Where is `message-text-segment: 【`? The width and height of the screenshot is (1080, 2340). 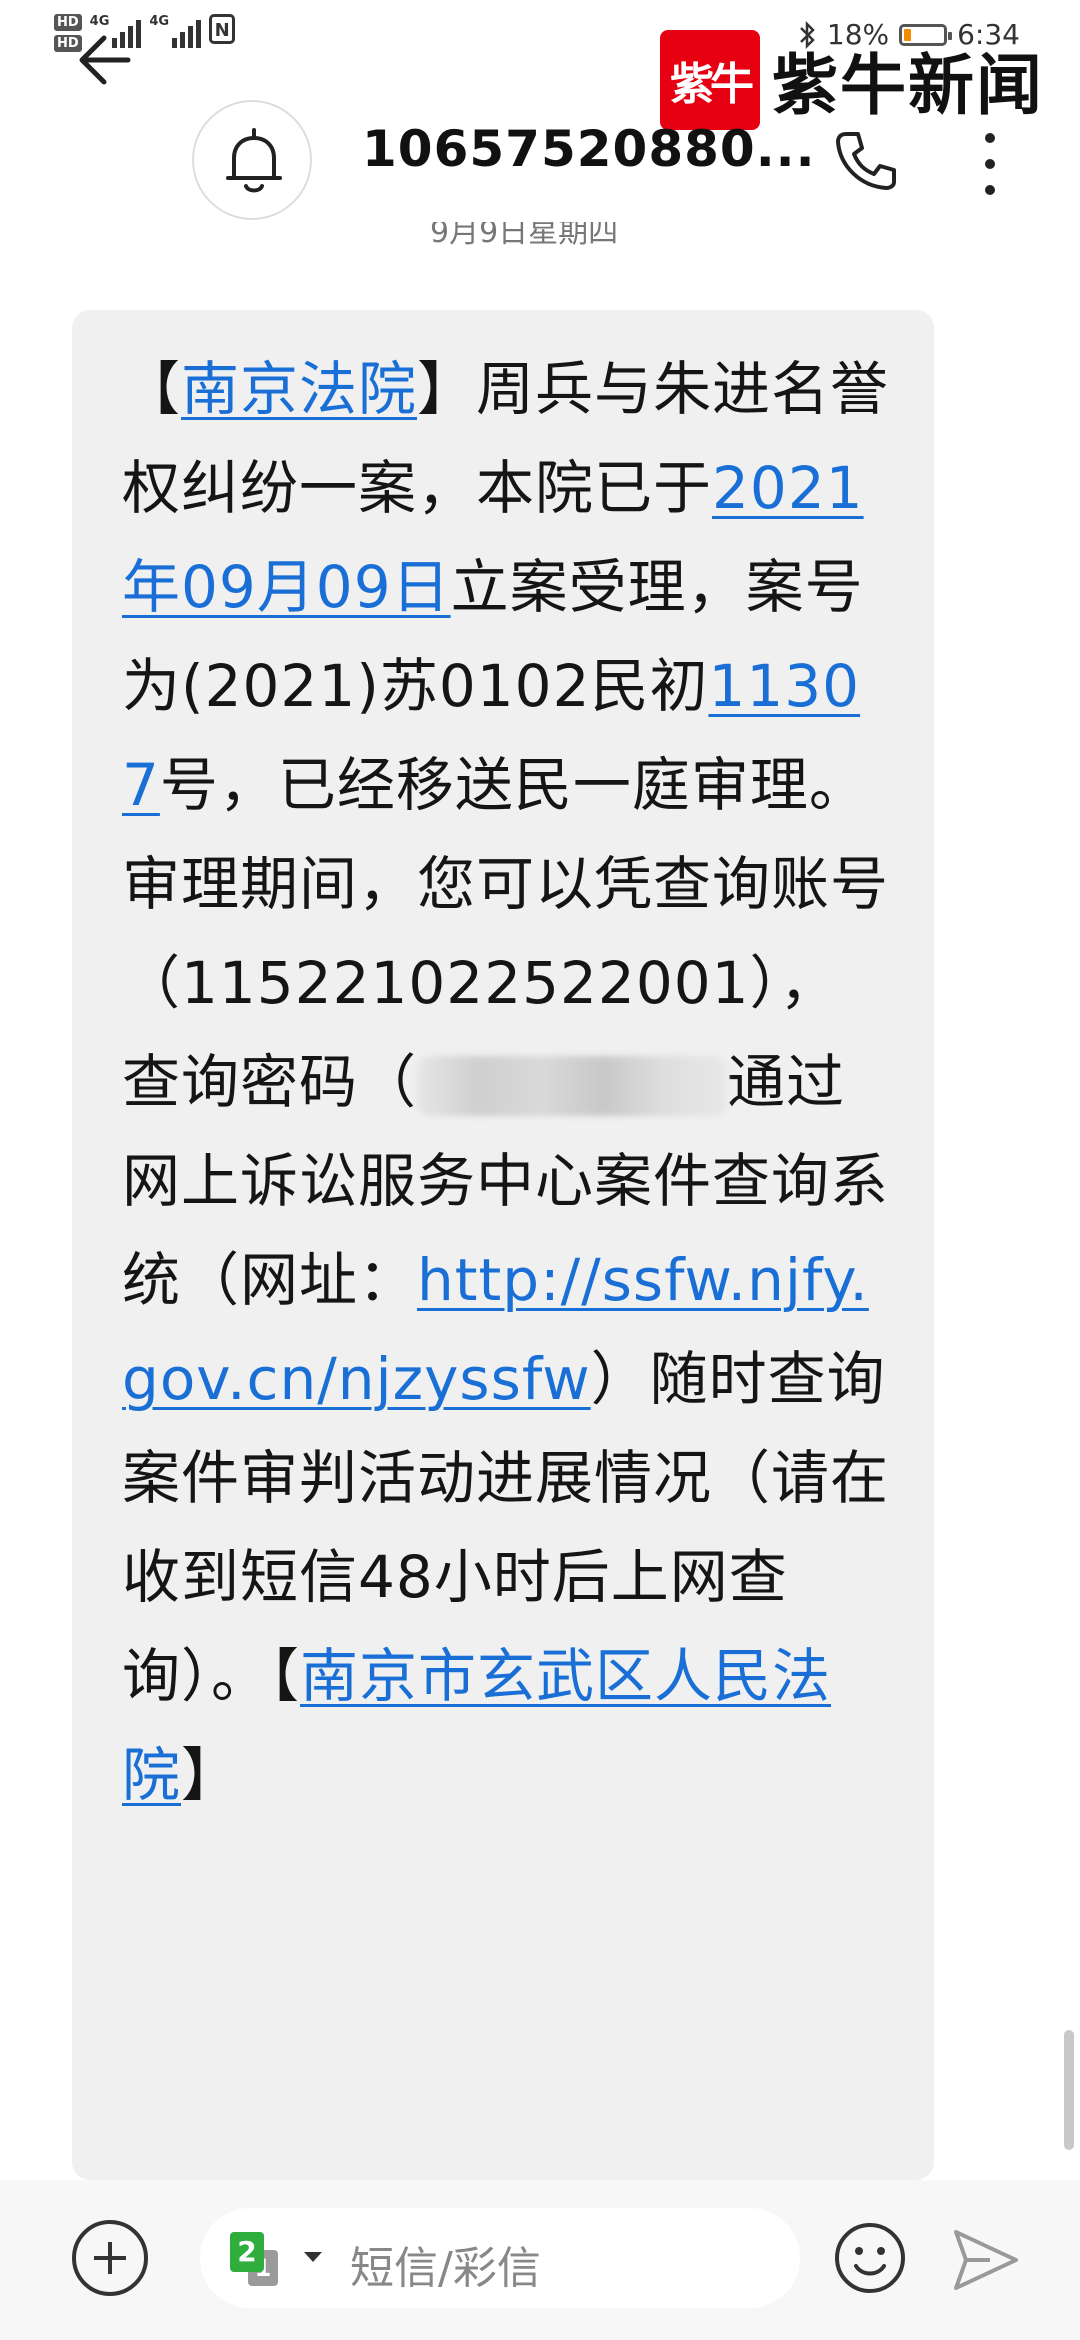 message-text-segment: 【 is located at coordinates (152, 389).